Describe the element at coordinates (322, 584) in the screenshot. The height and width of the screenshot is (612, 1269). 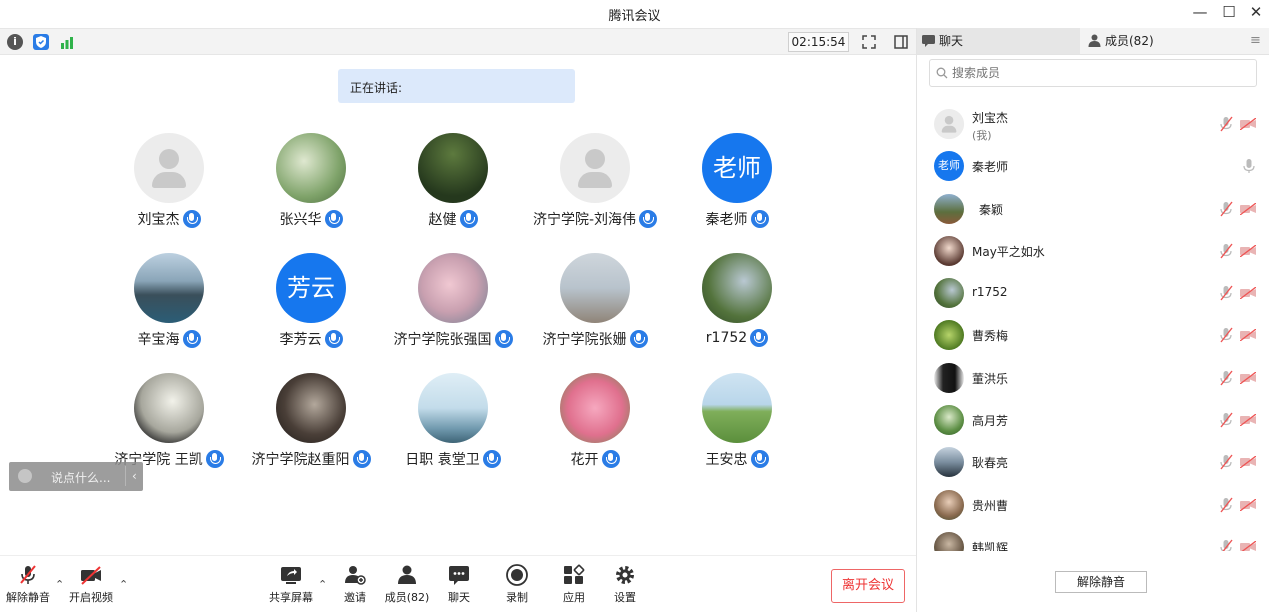
I see `share-options-chevron-icon: ⌃` at that location.